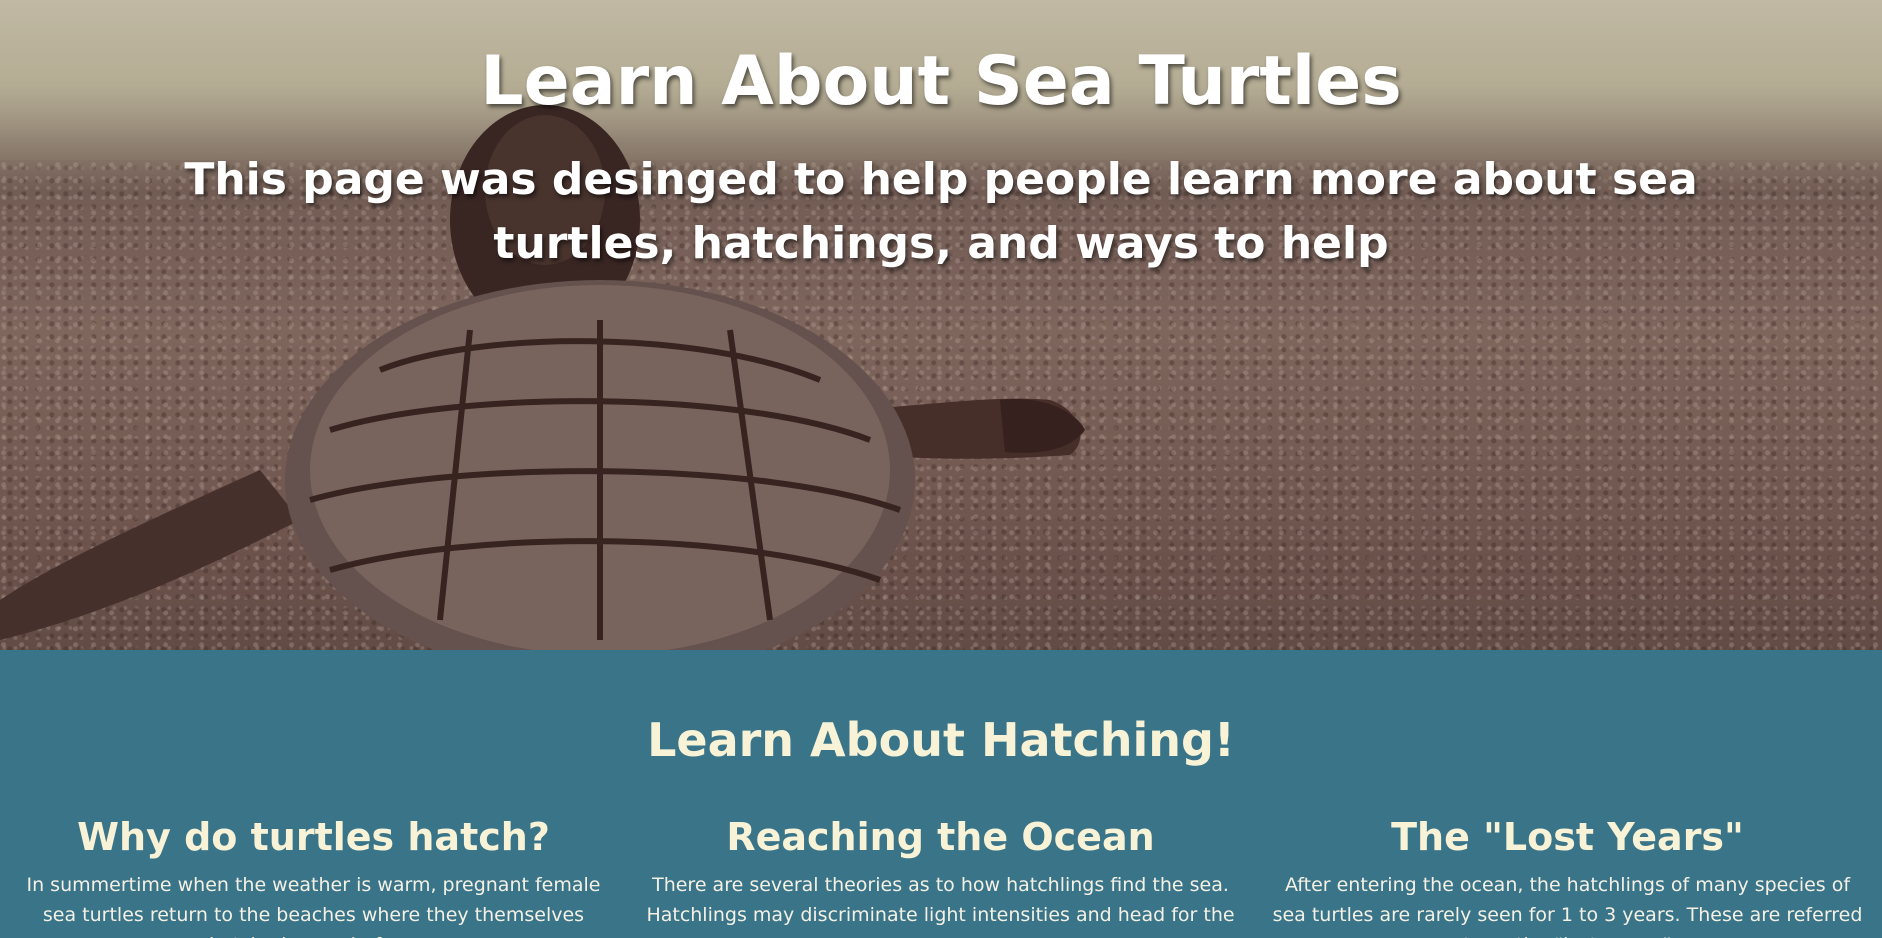 This screenshot has width=1882, height=938. I want to click on hatching-section-title: Learn About Hatching!, so click(941, 740).